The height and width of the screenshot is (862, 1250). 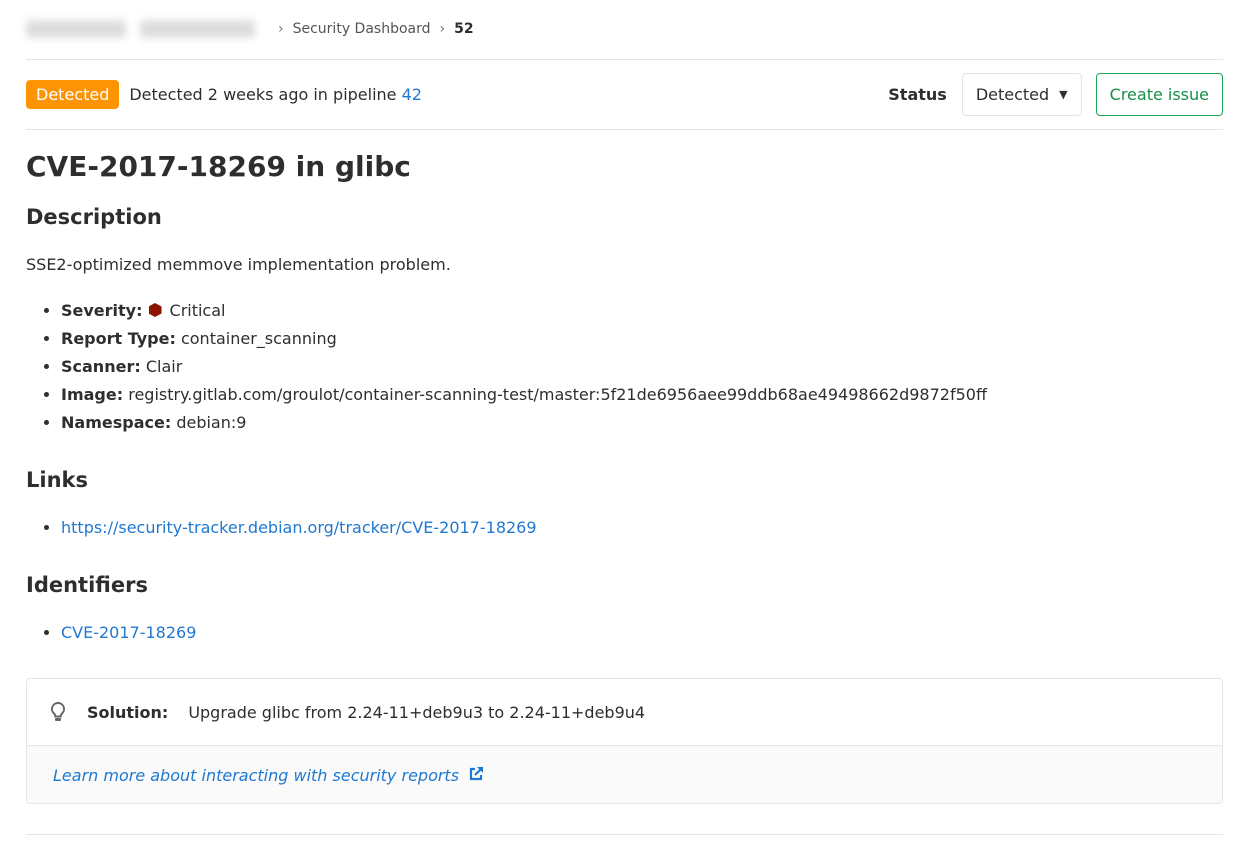 What do you see at coordinates (116, 422) in the screenshot?
I see `detail-label: Namespace:` at bounding box center [116, 422].